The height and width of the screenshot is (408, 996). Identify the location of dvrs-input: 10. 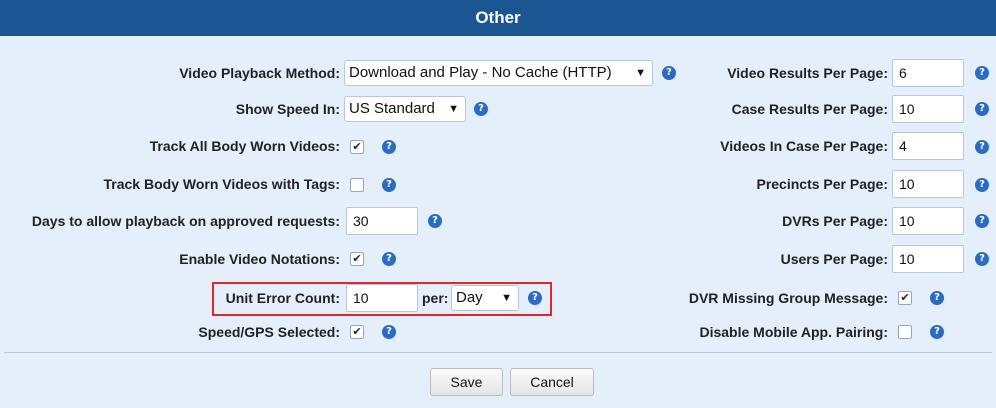
(928, 221).